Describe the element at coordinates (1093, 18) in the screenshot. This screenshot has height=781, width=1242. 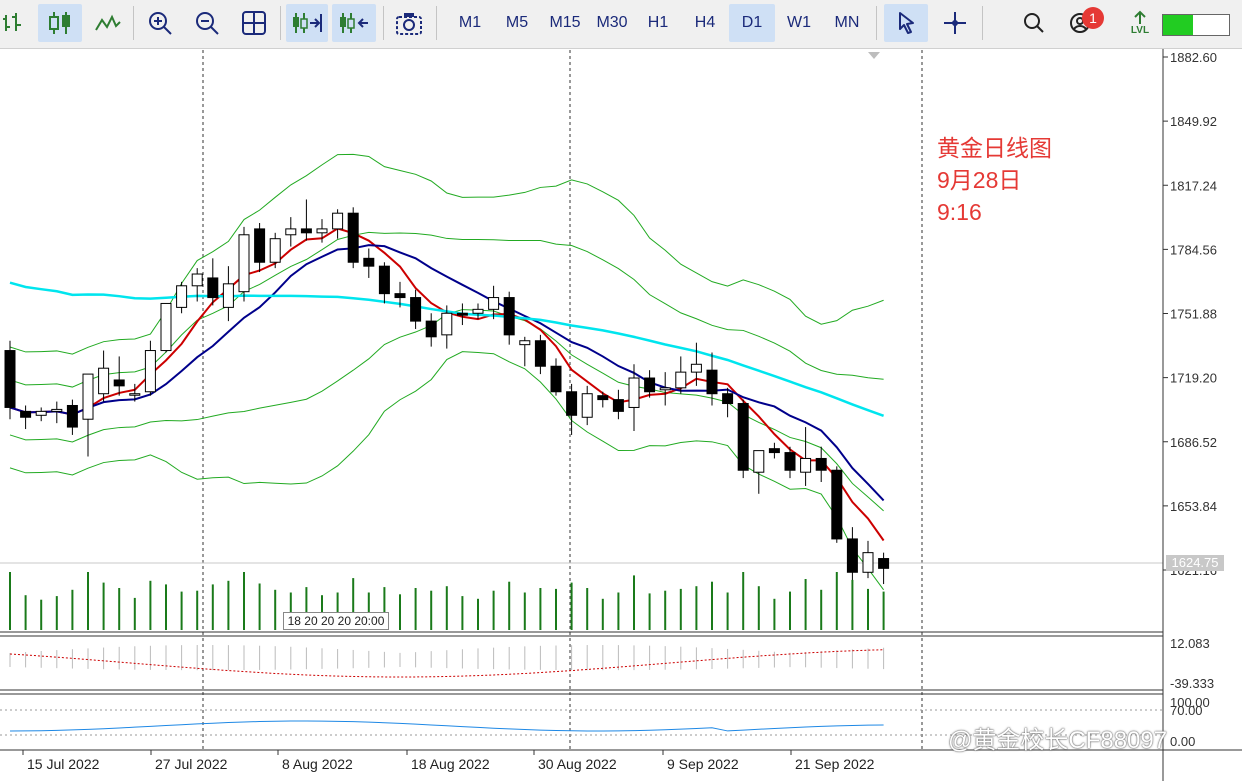
I see `notification-badge: 1` at that location.